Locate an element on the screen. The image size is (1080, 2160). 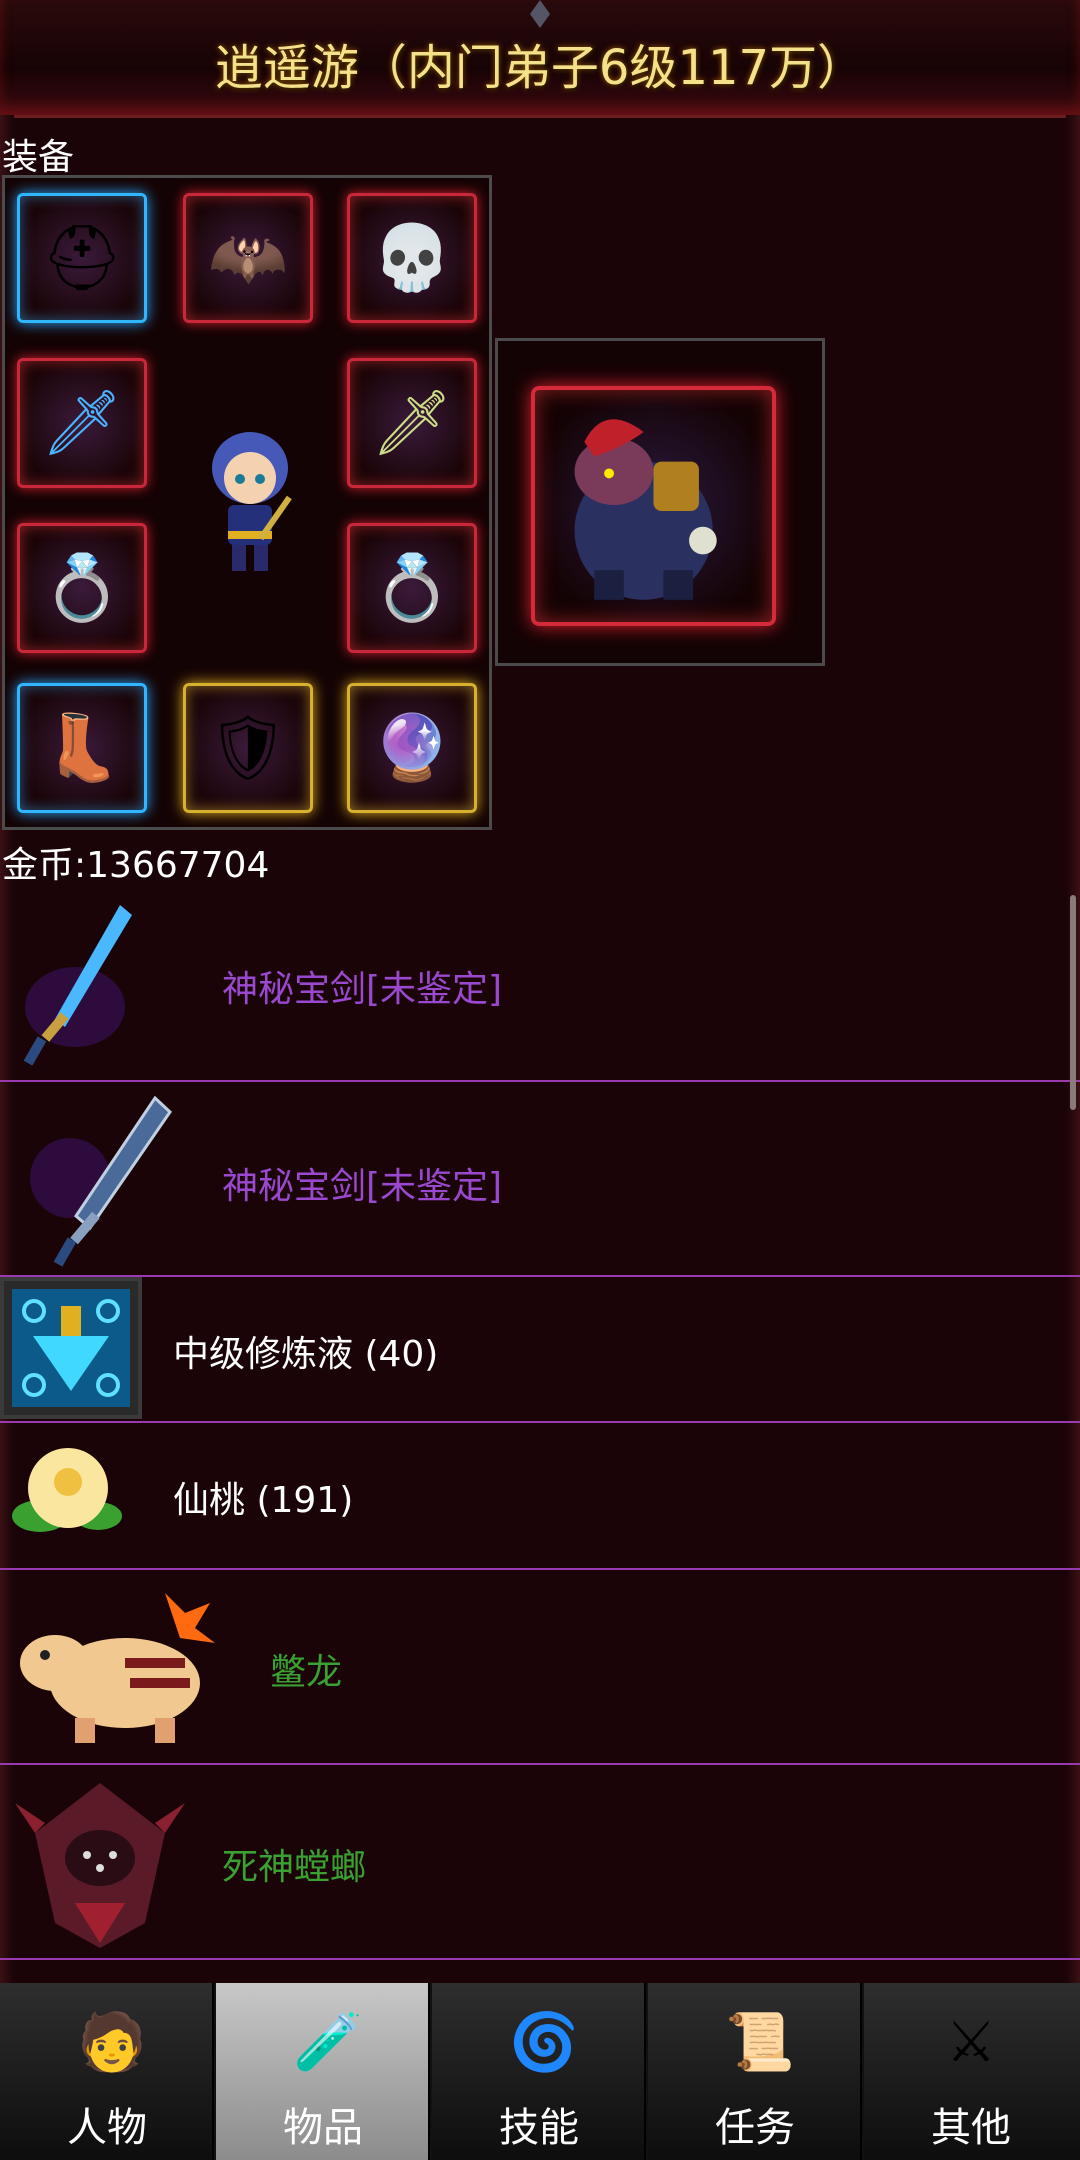
list-item: 鳖龙 is located at coordinates (540, 1666).